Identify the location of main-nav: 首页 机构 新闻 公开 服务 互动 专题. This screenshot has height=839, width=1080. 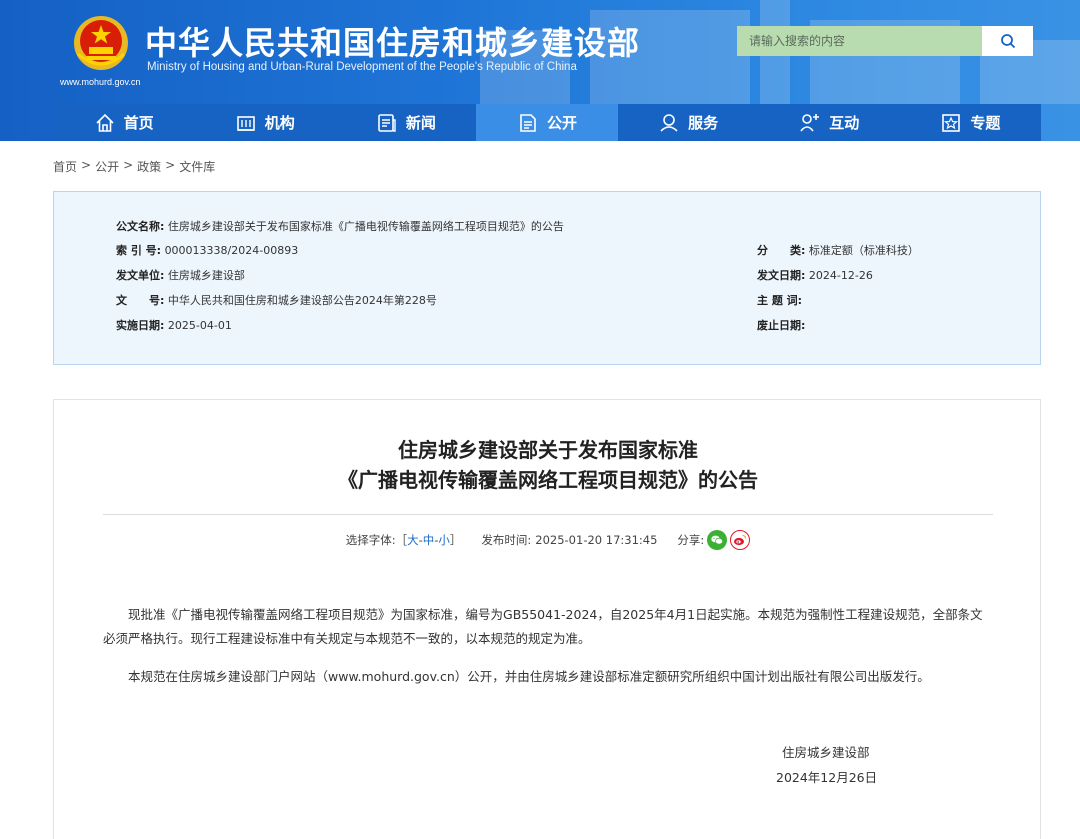
(547, 122).